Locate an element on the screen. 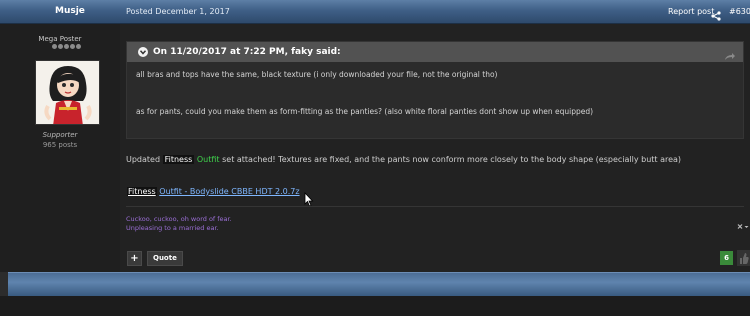  reply-arrow-icon is located at coordinates (730, 53).